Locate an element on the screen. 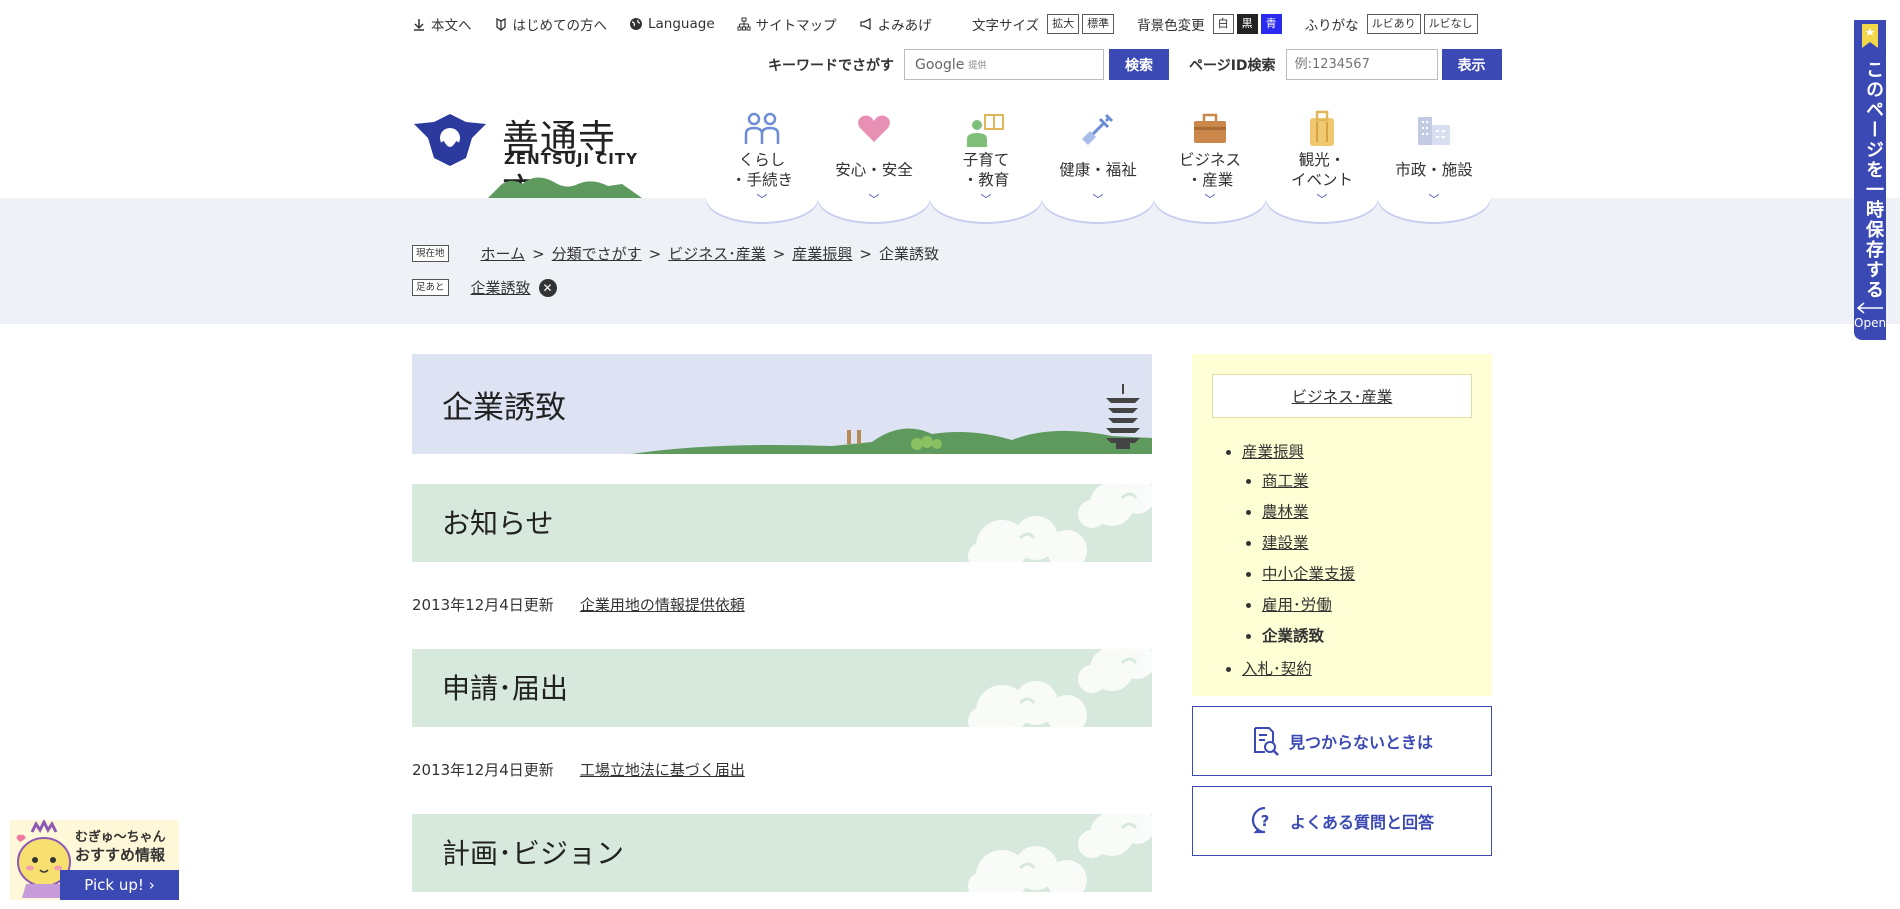 This screenshot has width=1900, height=909. sitemap-label: サイトマップ is located at coordinates (796, 26).